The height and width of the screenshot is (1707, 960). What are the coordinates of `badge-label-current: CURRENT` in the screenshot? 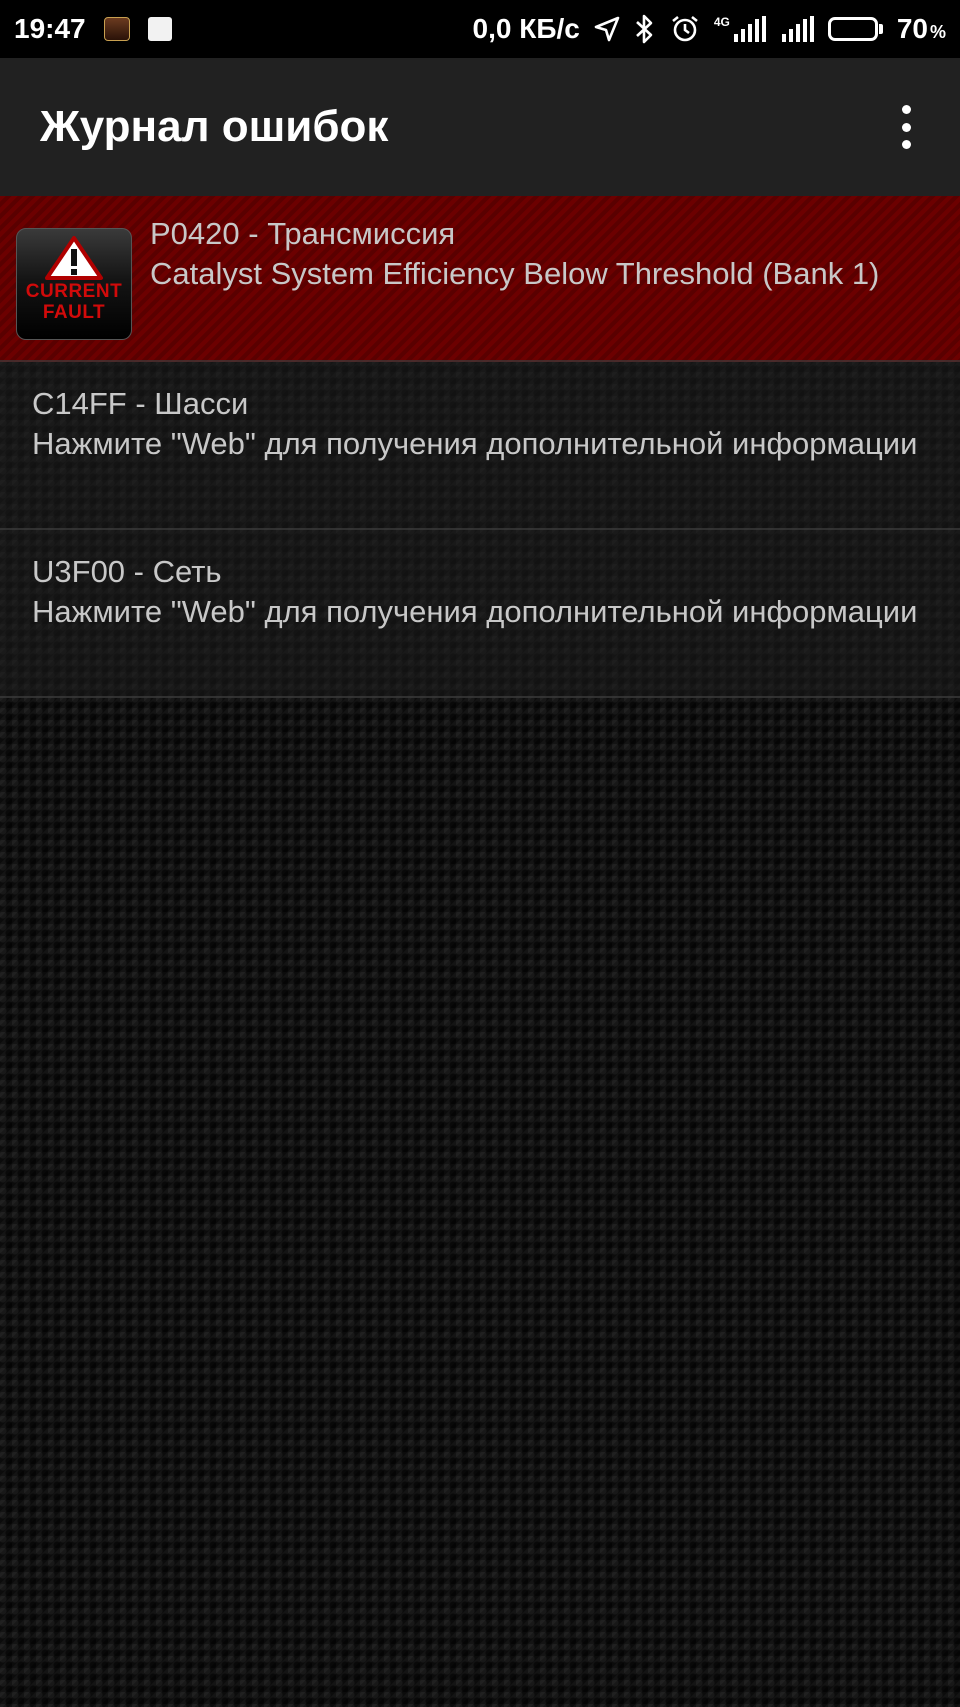 It's located at (74, 291).